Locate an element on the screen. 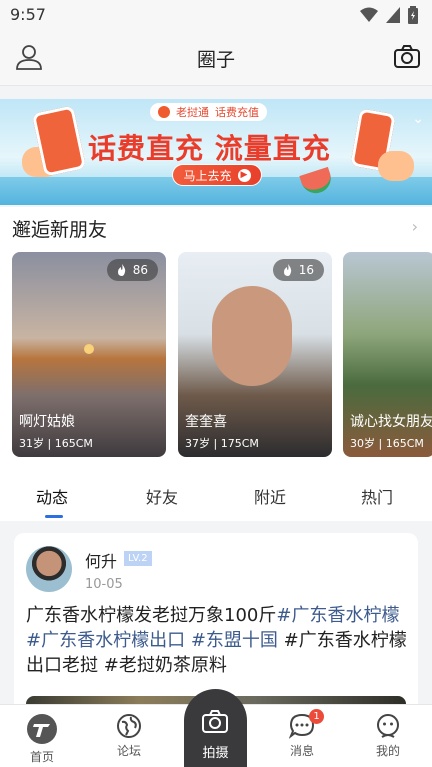 Image resolution: width=432 pixels, height=767 pixels. post-body: 广东香水柠檬发老挝万象100斤 is located at coordinates (151, 615).